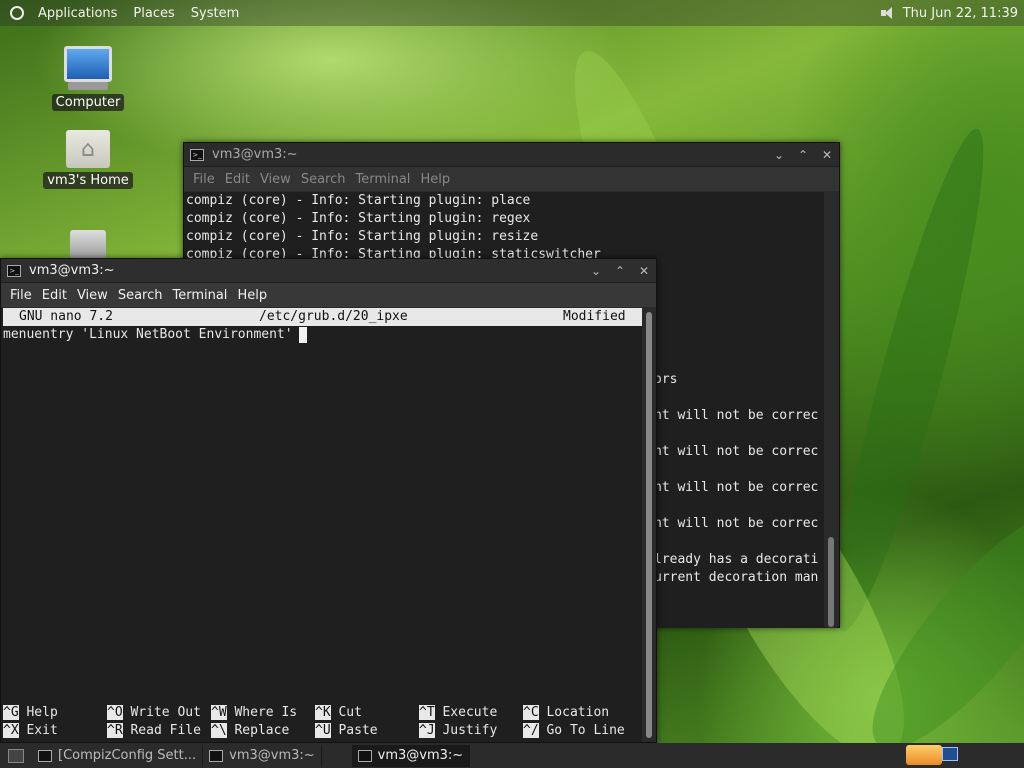 The image size is (1024, 768). Describe the element at coordinates (960, 13) in the screenshot. I see `clock: Thu Jun 22, 11:39` at that location.